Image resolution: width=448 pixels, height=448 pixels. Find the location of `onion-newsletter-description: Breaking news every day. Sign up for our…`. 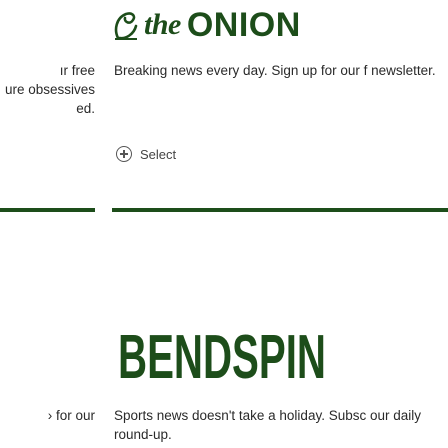

onion-newsletter-description: Breaking news every day. Sign up for our… is located at coordinates (275, 70).